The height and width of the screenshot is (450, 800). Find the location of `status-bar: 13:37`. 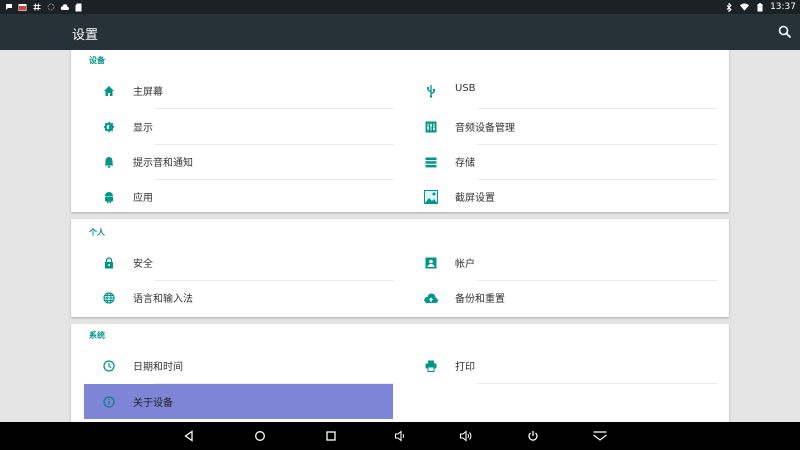

status-bar: 13:37 is located at coordinates (400, 7).